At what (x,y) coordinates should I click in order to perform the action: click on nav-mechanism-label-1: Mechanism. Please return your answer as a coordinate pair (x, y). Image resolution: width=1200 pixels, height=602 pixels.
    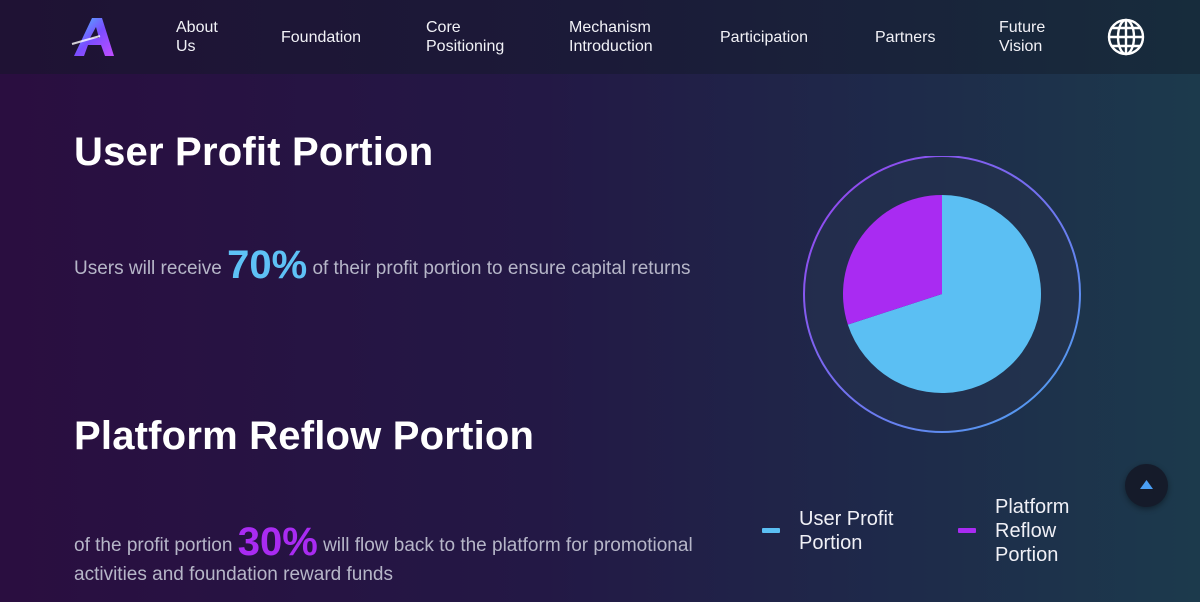
    Looking at the image, I should click on (610, 27).